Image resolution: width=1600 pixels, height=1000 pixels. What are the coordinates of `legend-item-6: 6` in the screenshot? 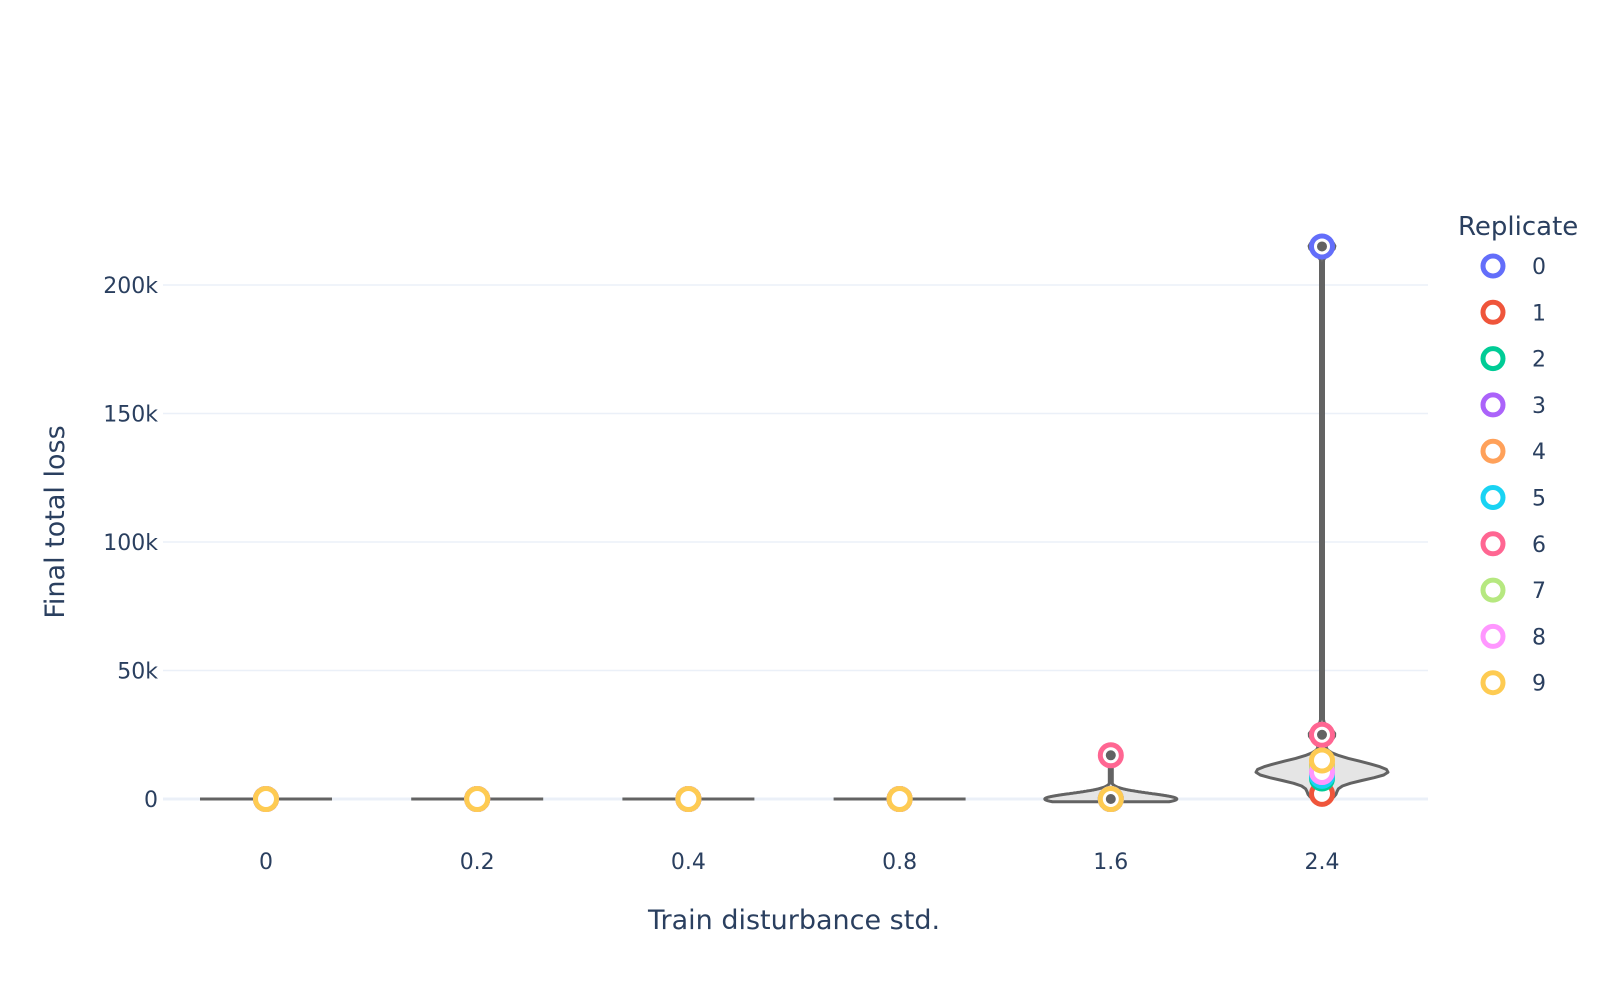 It's located at (1513, 544).